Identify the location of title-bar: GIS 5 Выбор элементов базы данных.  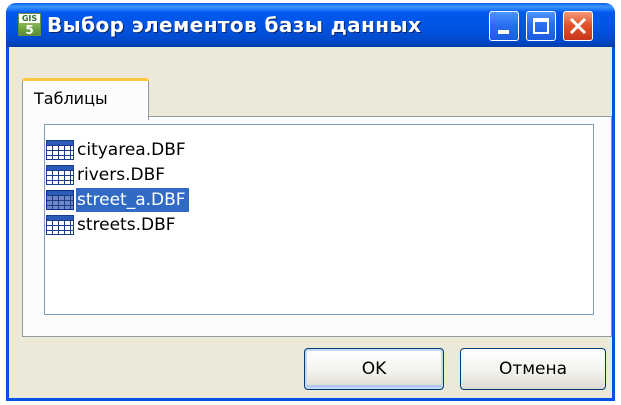
(310, 25).